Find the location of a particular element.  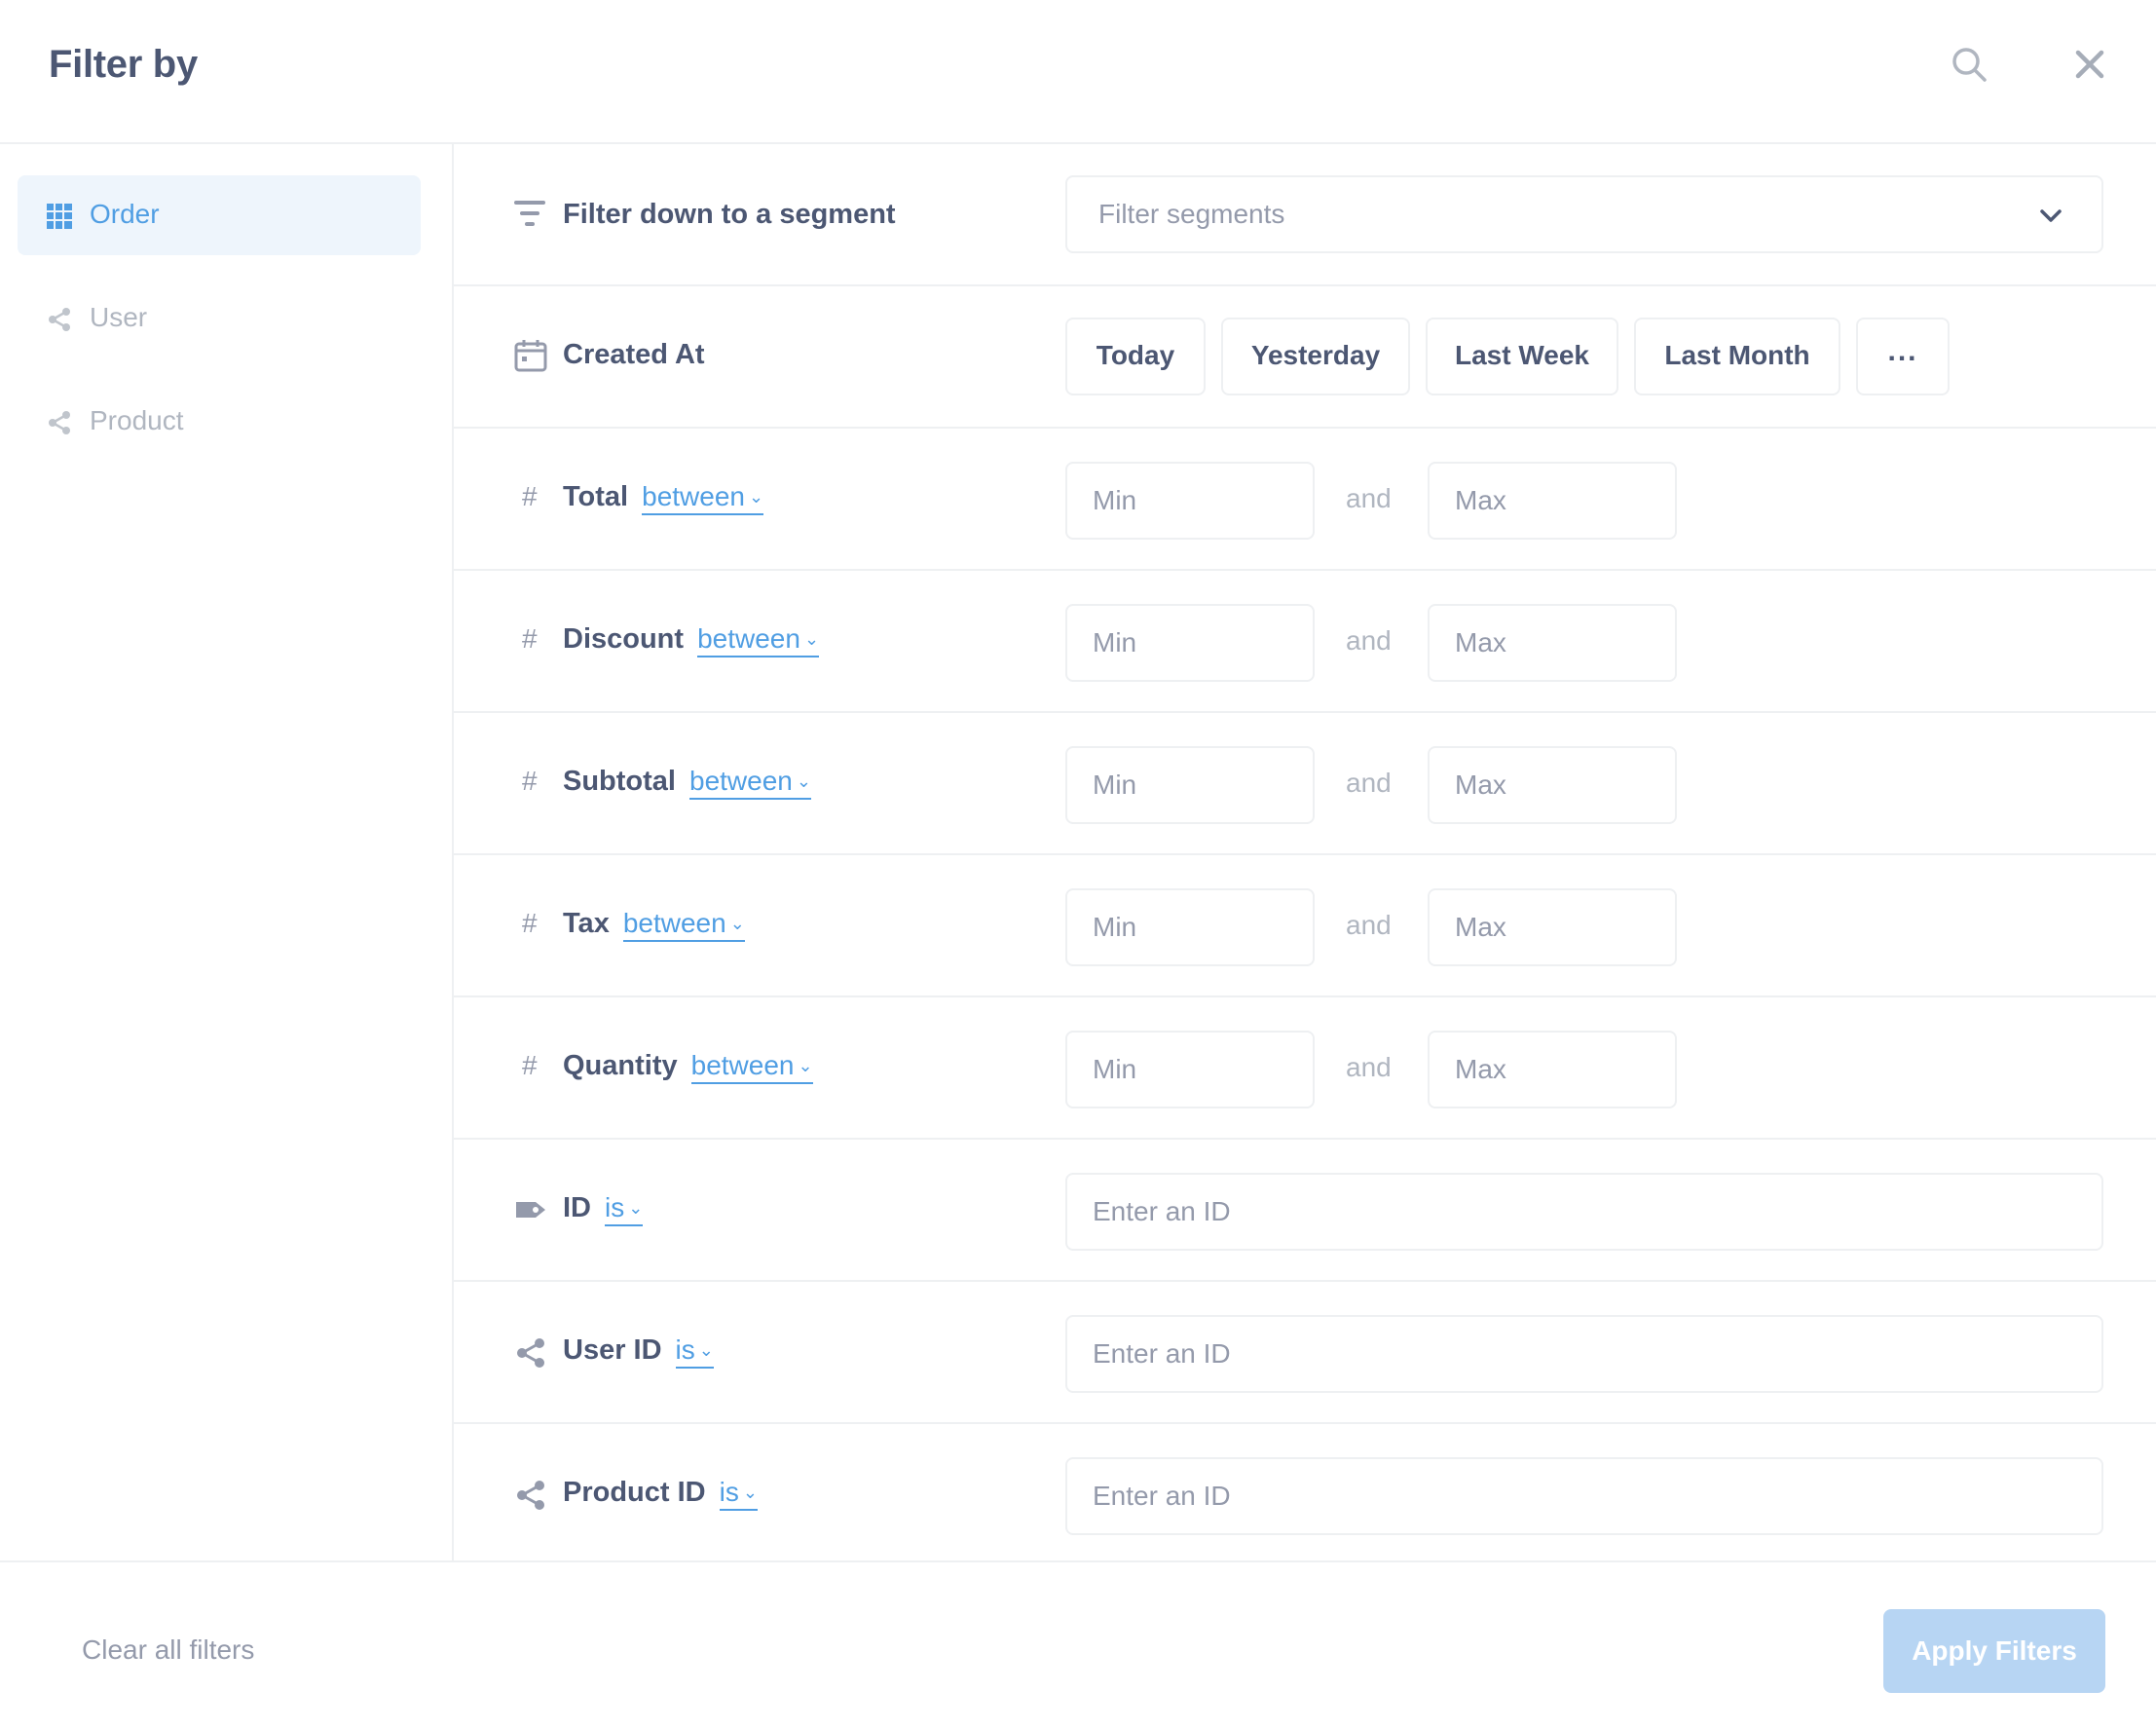

calendar-icon is located at coordinates (531, 356).